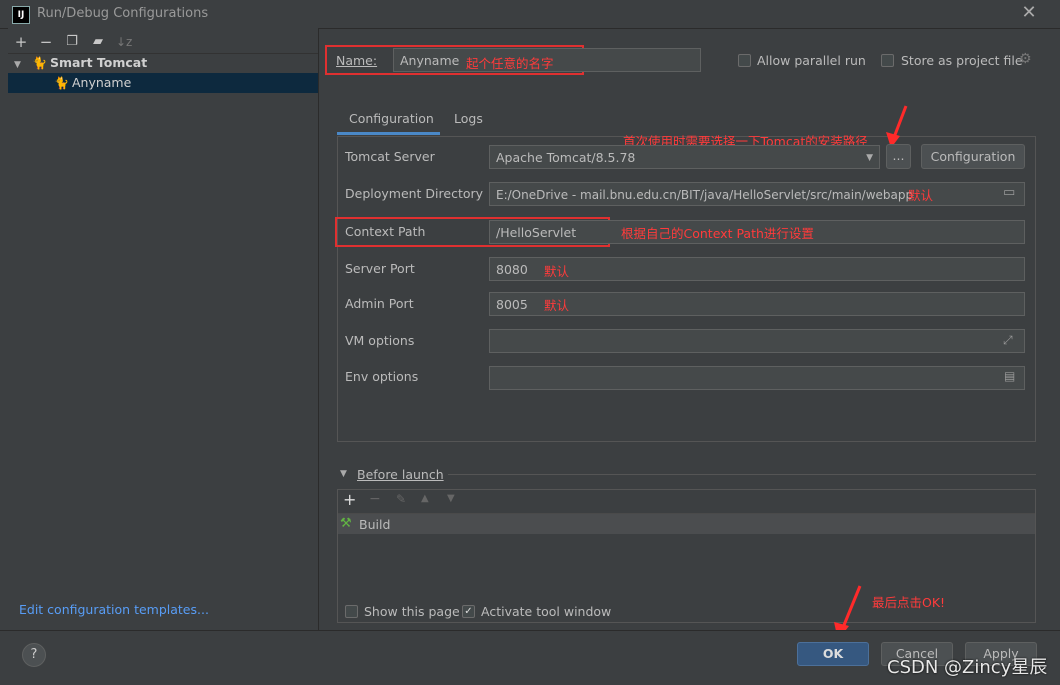  Describe the element at coordinates (757, 269) in the screenshot. I see `server-port-field: 8080` at that location.